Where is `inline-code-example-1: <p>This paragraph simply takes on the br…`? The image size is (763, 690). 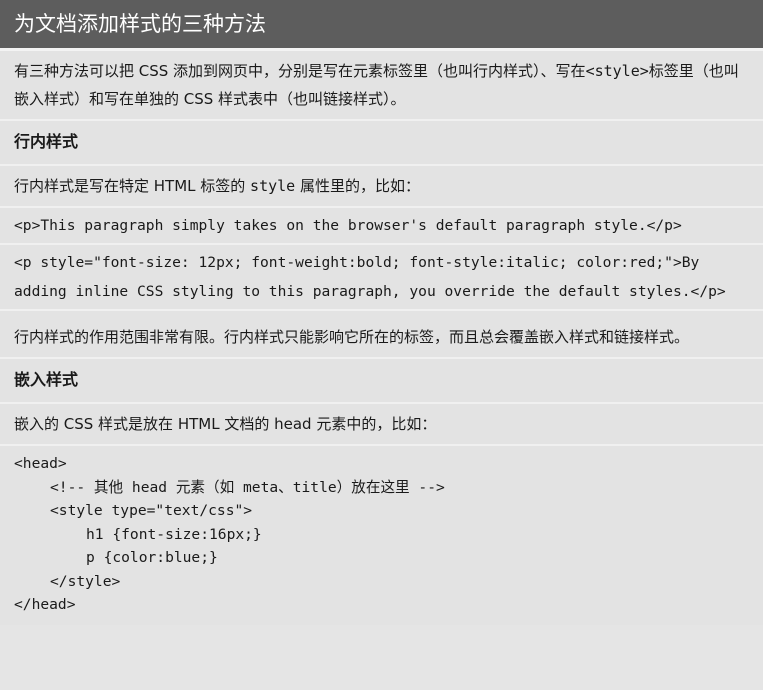
inline-code-example-1: <p>This paragraph simply takes on the br… is located at coordinates (381, 224).